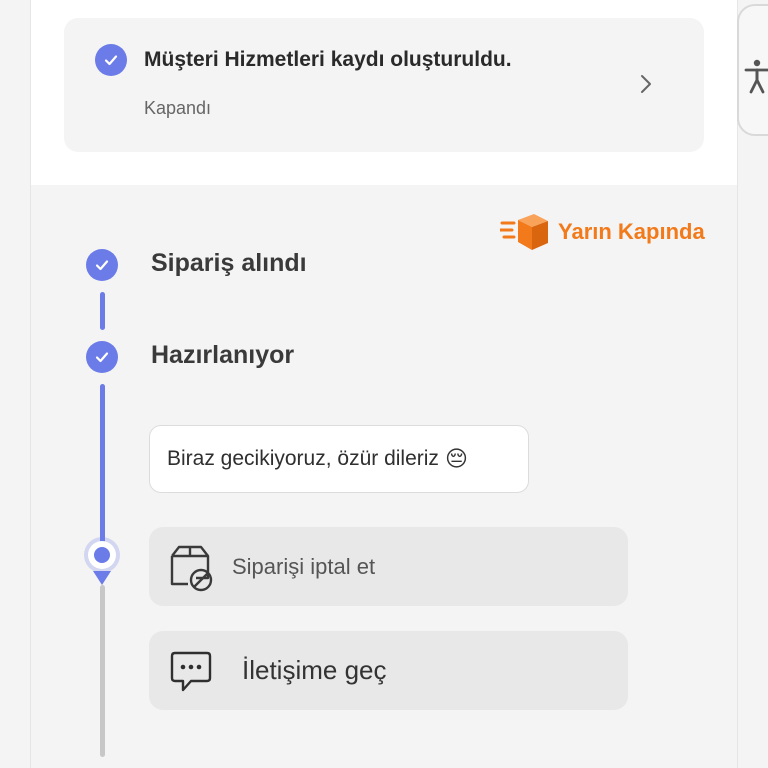 The width and height of the screenshot is (768, 768). Describe the element at coordinates (178, 108) in the screenshot. I see `support-ticket-status: Kapandı` at that location.